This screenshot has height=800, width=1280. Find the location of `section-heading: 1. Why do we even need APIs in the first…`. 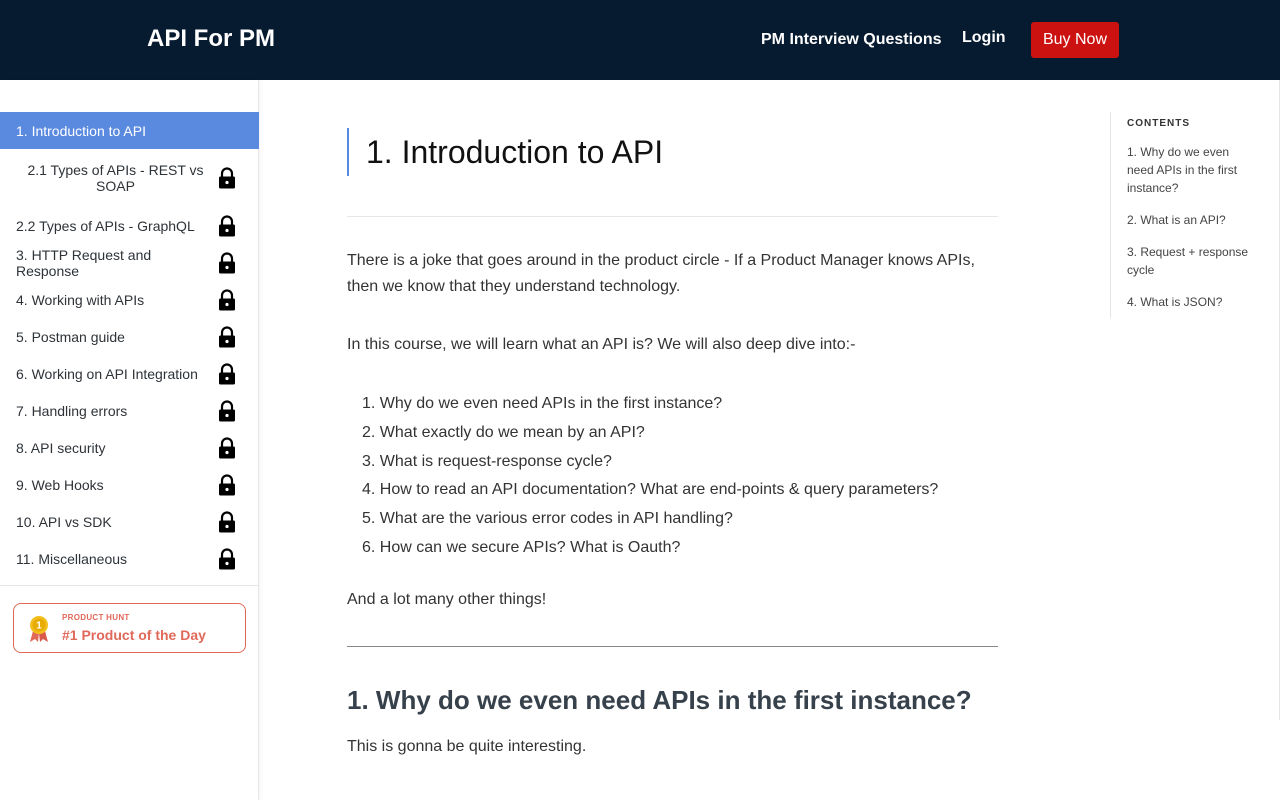

section-heading: 1. Why do we even need APIs in the first… is located at coordinates (659, 700).